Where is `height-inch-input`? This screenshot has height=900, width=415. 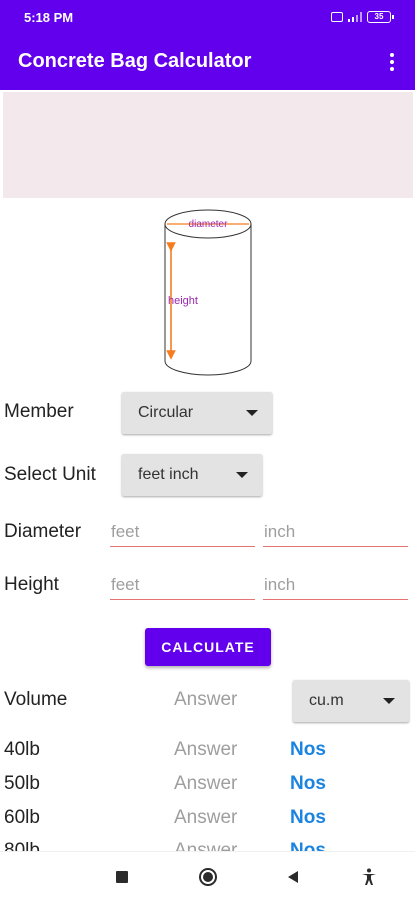 height-inch-input is located at coordinates (335, 584).